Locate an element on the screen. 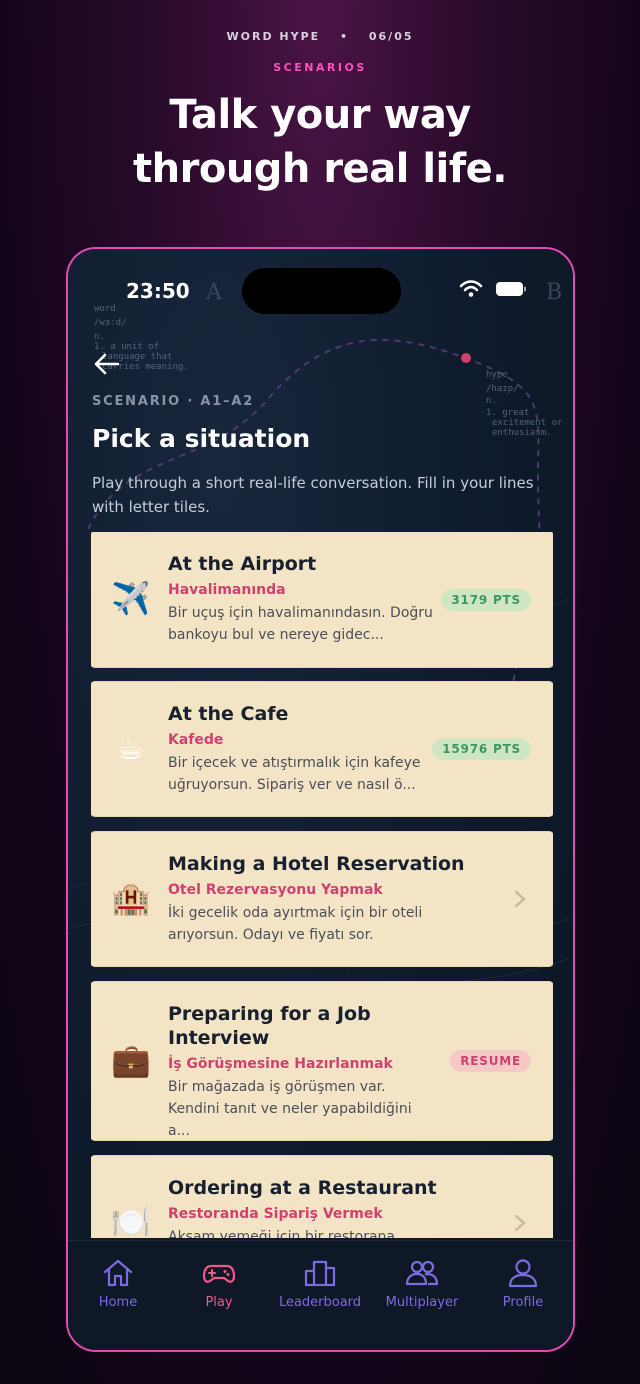 This screenshot has width=640, height=1384. bg-hype-entry-line: excitement or is located at coordinates (527, 423).